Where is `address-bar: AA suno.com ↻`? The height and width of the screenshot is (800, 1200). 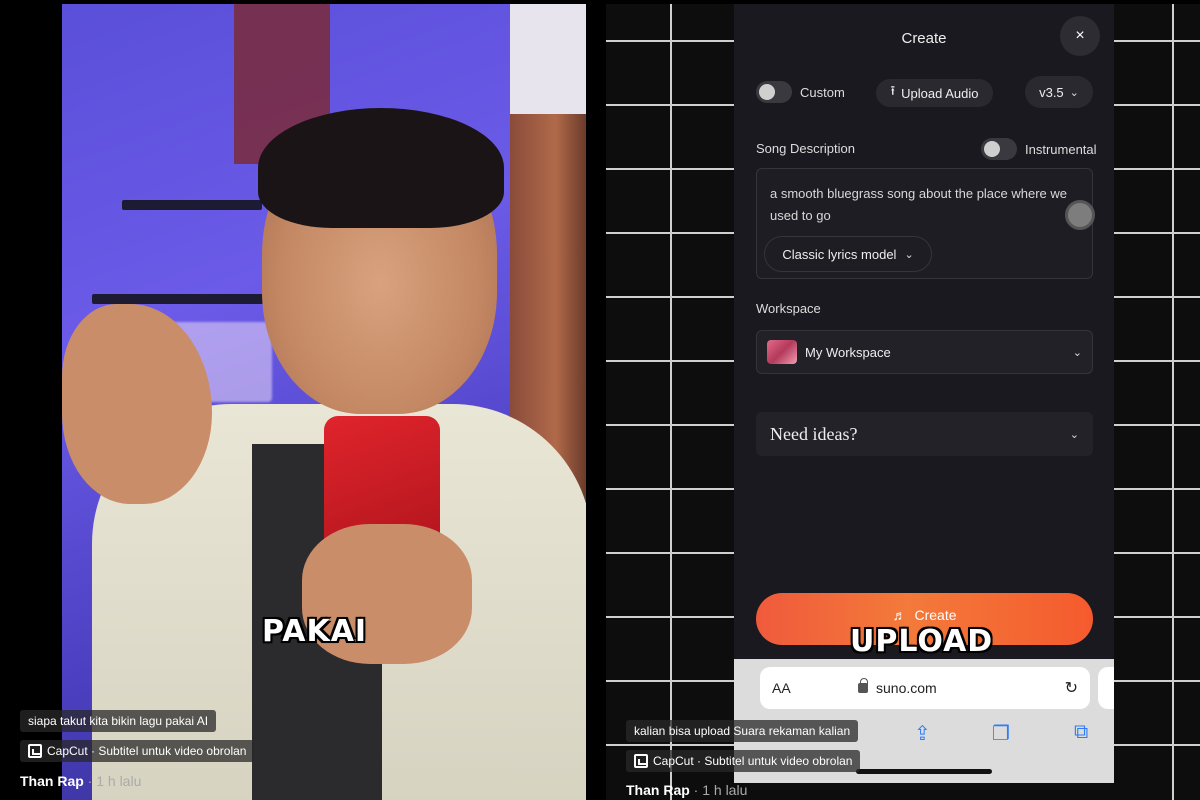 address-bar: AA suno.com ↻ is located at coordinates (925, 688).